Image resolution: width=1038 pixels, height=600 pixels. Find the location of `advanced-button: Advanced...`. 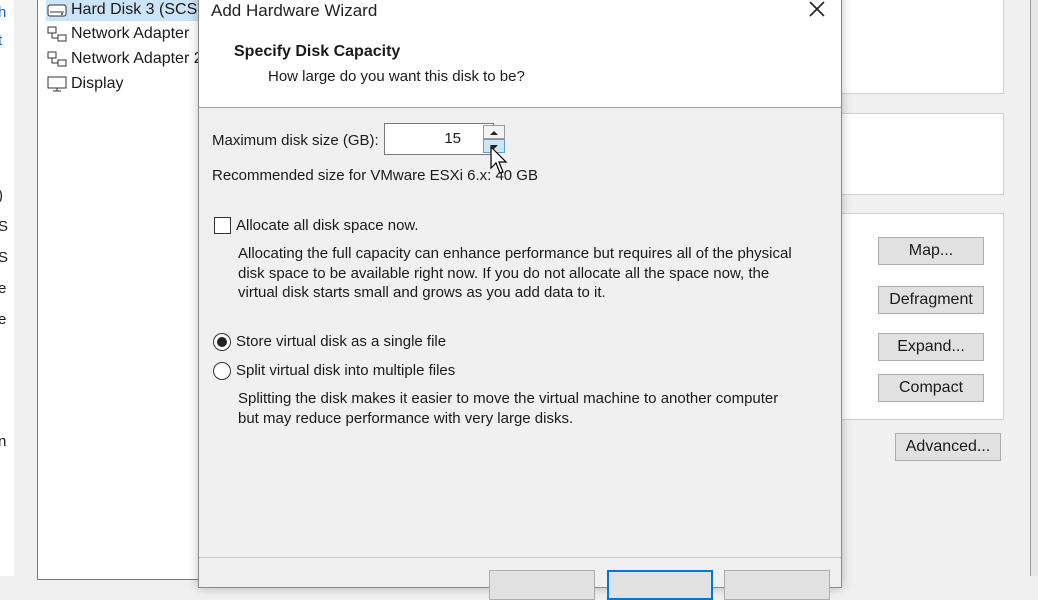

advanced-button: Advanced... is located at coordinates (948, 447).